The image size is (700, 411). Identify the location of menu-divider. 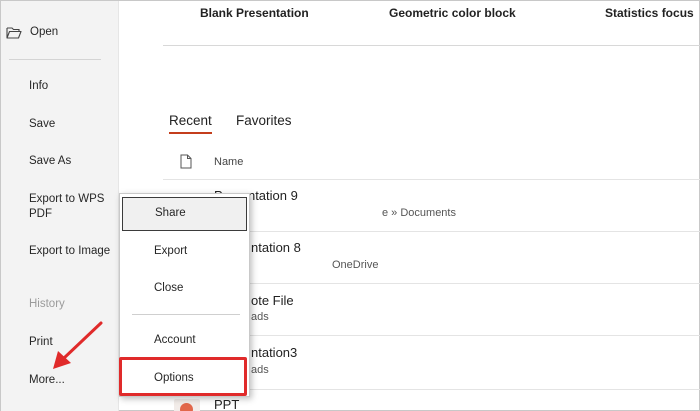
(186, 314).